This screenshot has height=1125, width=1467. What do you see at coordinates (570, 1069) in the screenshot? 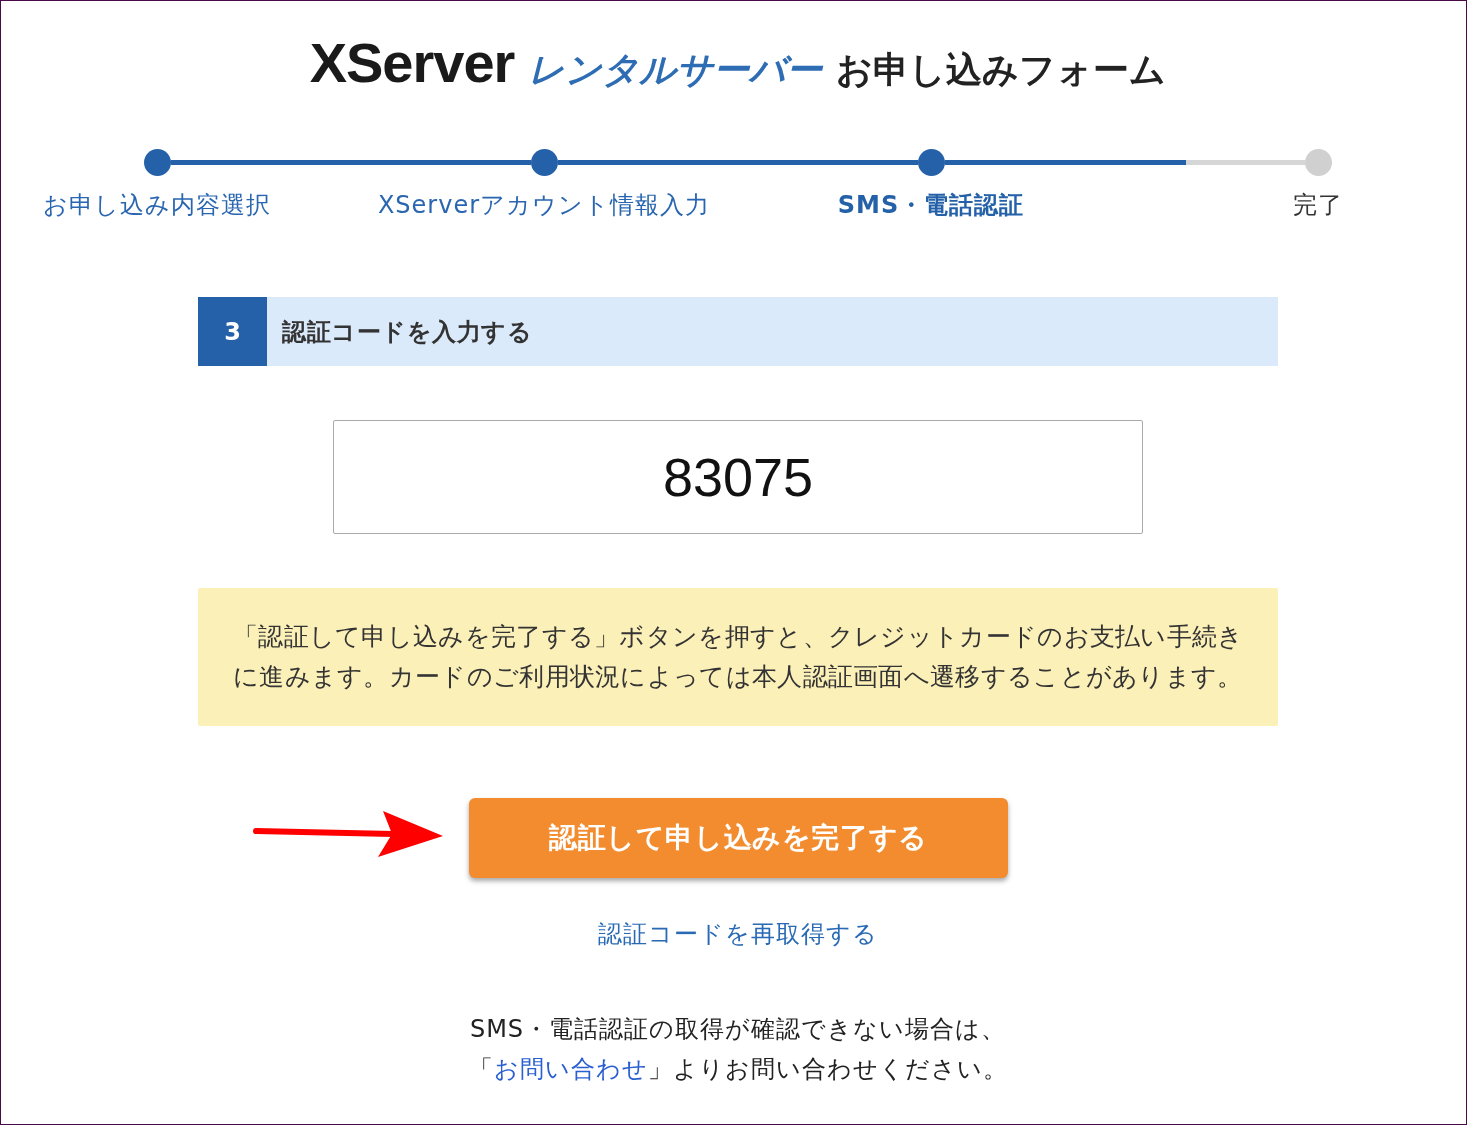
I see `contact-link: お問い合わせ` at bounding box center [570, 1069].